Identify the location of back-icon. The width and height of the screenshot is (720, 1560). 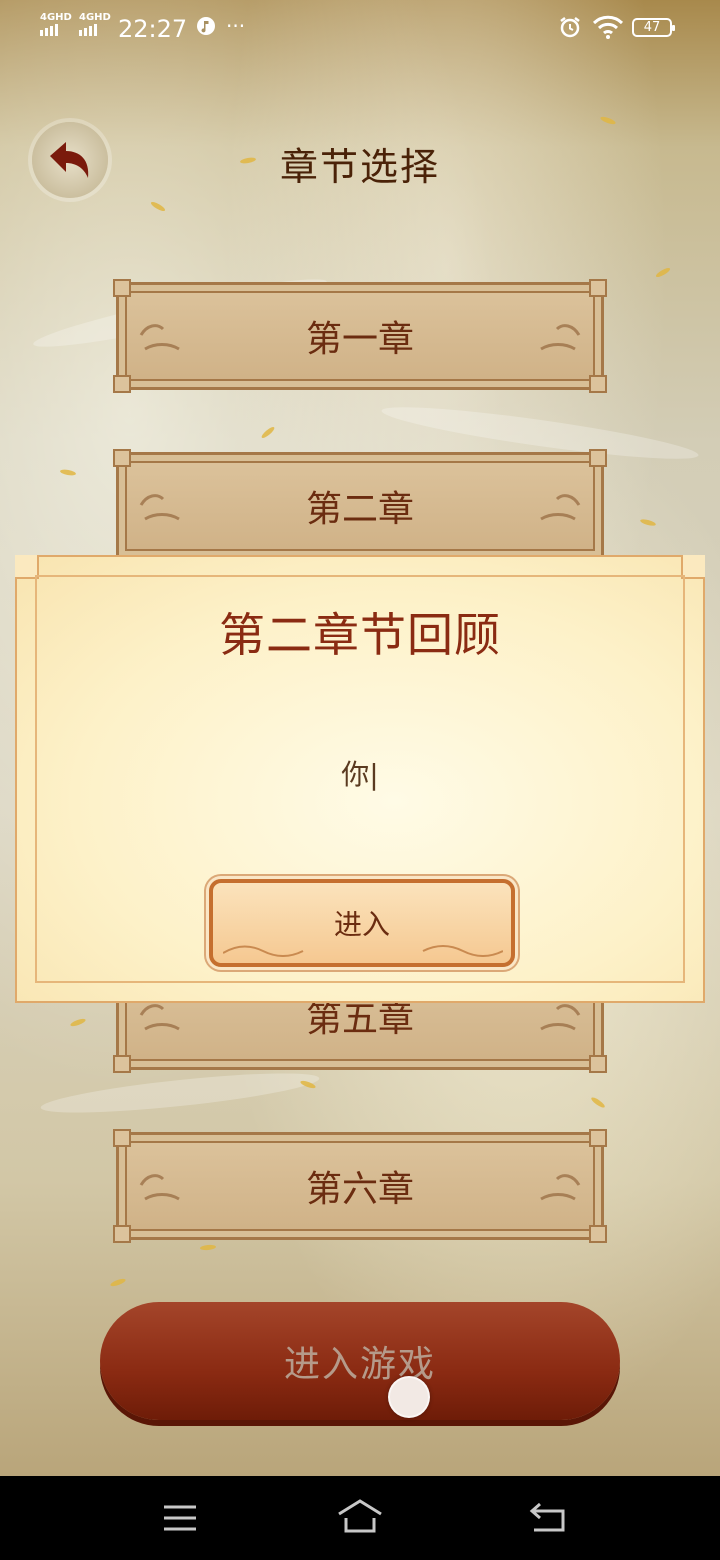
(548, 1519).